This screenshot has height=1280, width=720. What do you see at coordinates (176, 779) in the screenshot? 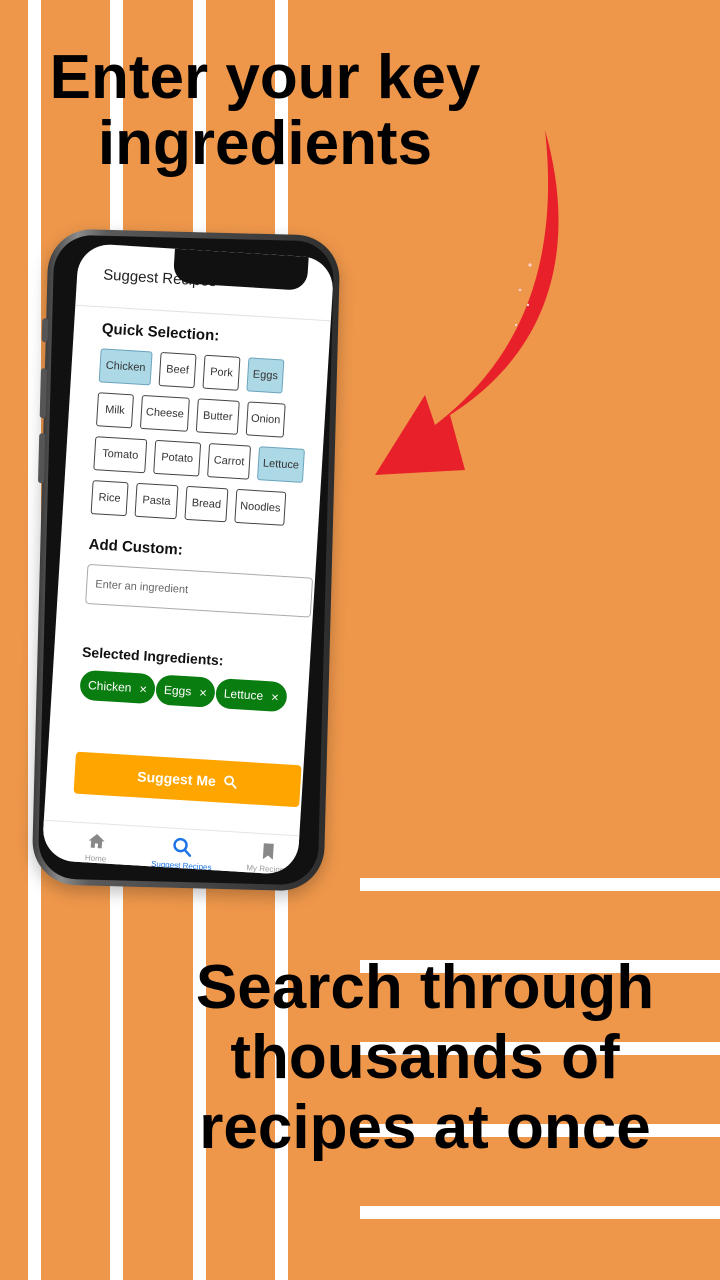
I see `suggest-button-label: Suggest Me` at bounding box center [176, 779].